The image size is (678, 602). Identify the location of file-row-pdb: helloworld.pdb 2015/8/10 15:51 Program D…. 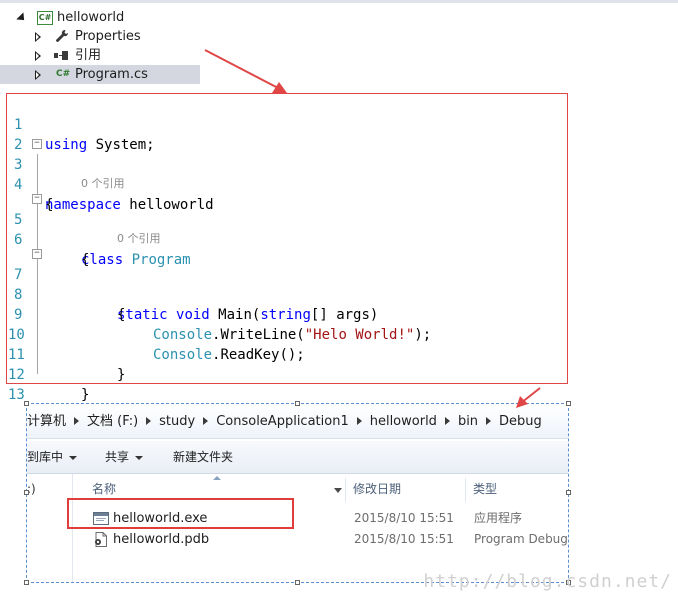
(320, 539).